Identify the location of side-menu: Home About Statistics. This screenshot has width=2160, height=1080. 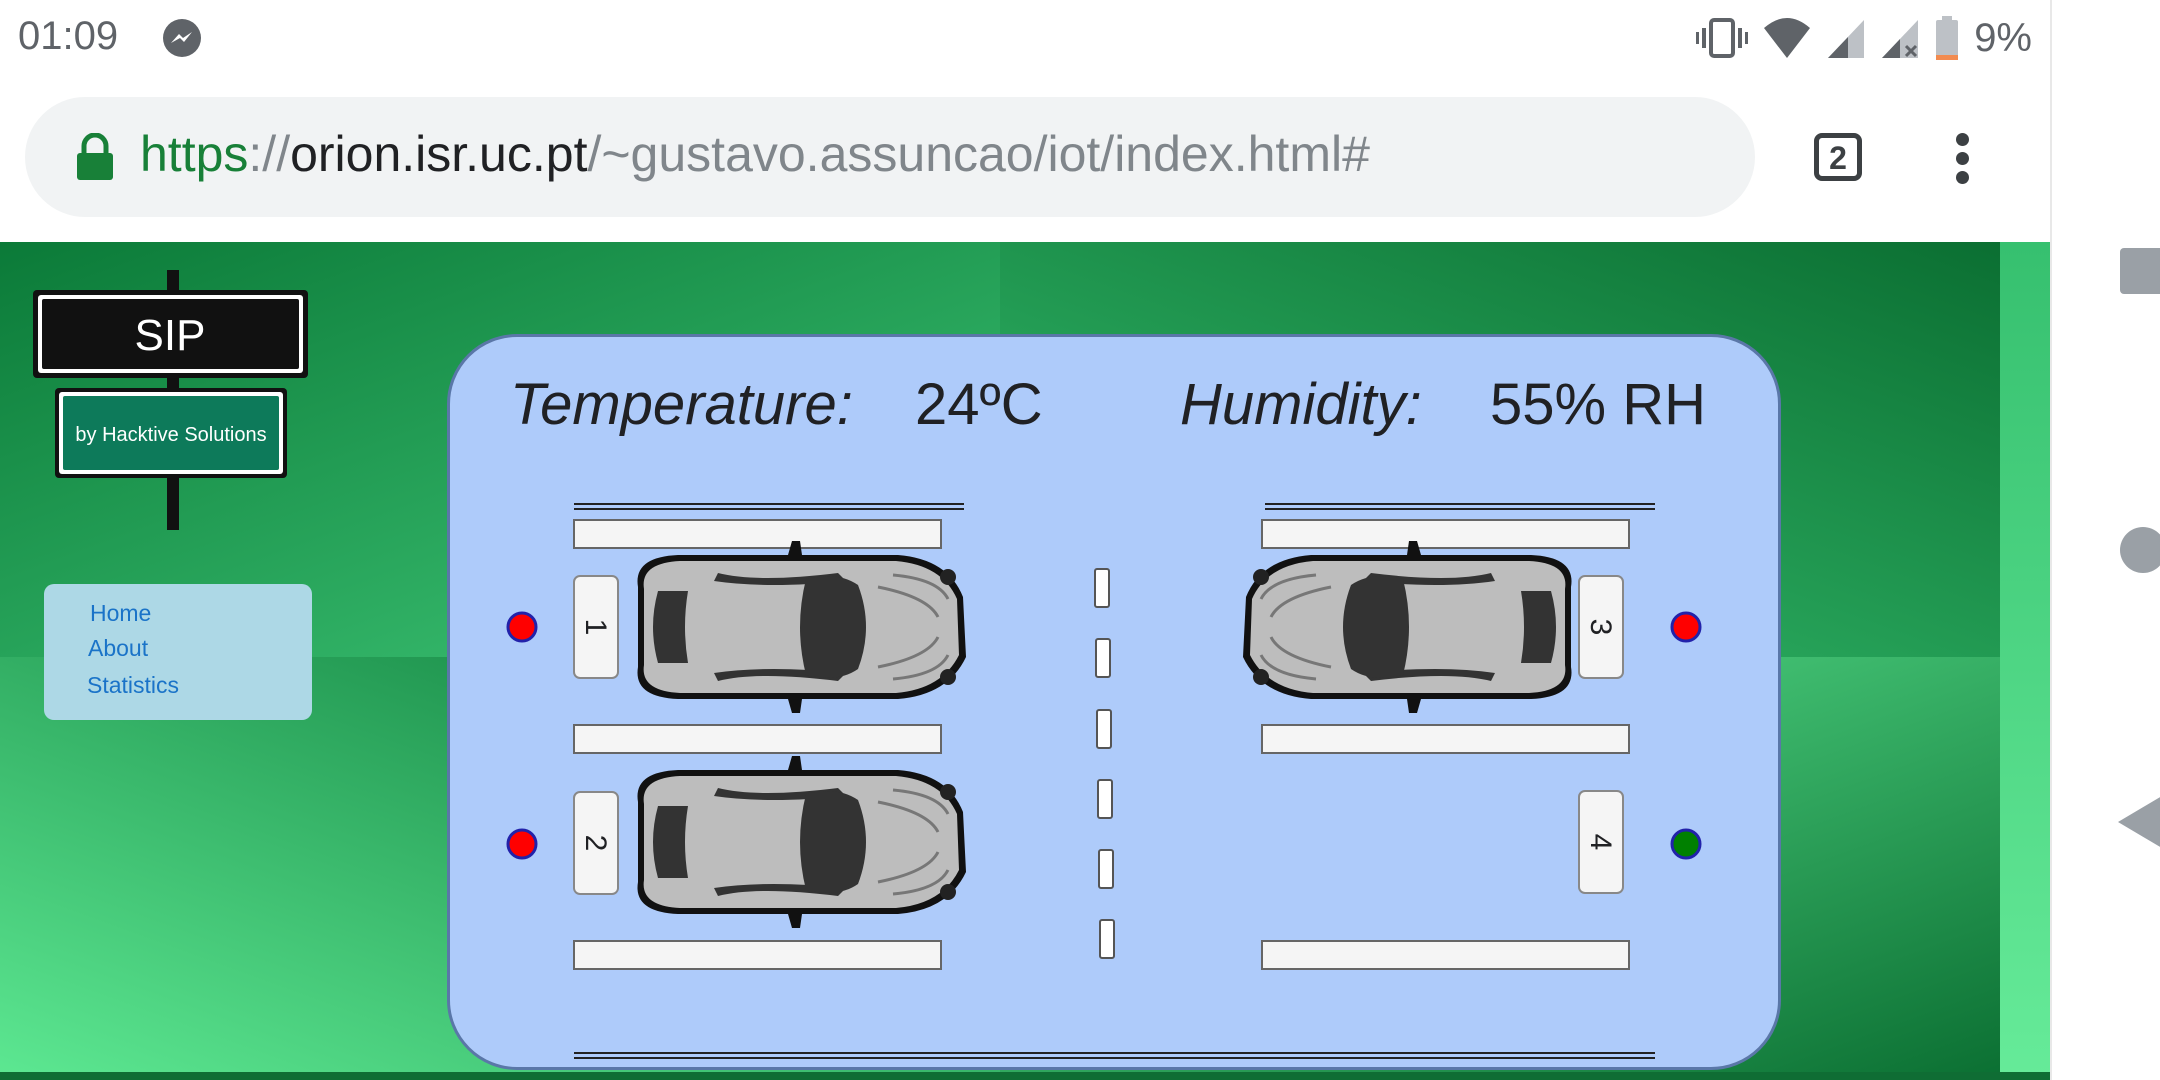
(178, 652).